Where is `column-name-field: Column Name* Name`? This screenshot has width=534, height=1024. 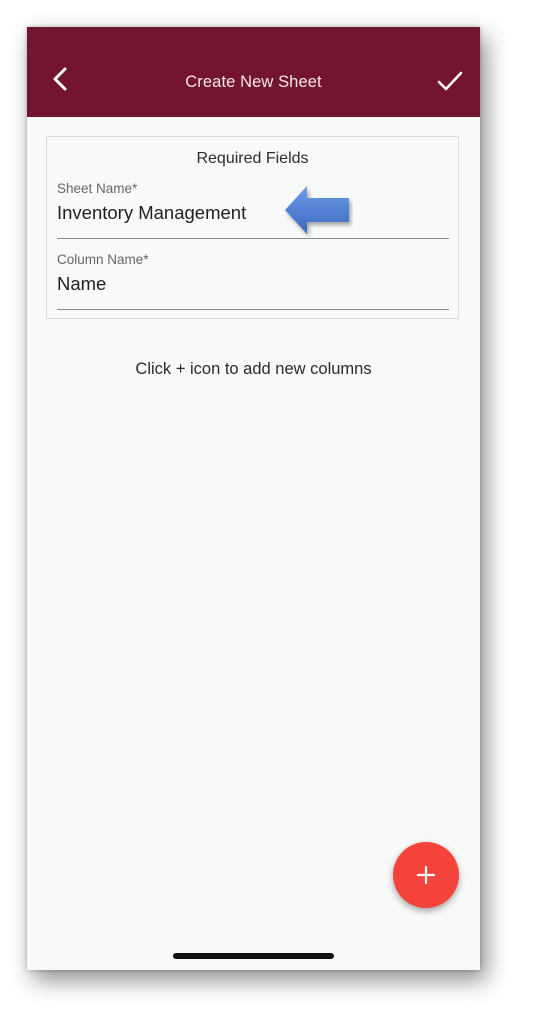
column-name-field: Column Name* Name is located at coordinates (253, 281).